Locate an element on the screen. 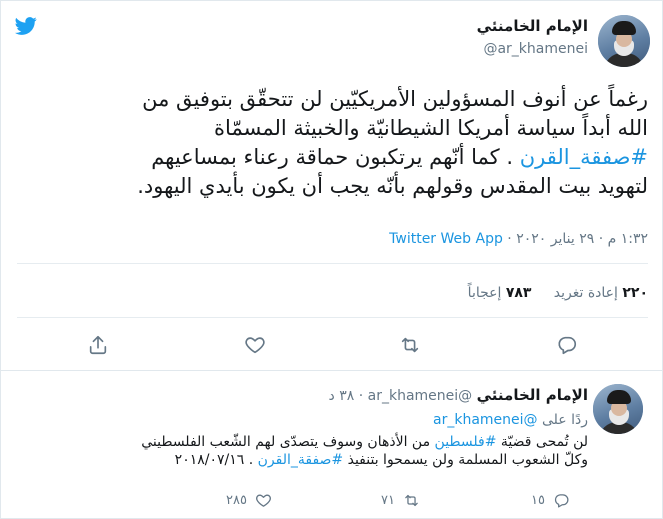  hashtag-link: #فلسطين is located at coordinates (466, 442).